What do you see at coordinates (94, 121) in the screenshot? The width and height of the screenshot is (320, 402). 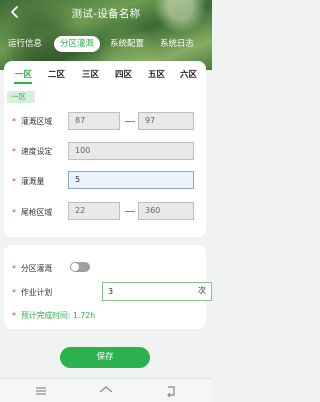 I see `irrigation-area-from-field: 87` at bounding box center [94, 121].